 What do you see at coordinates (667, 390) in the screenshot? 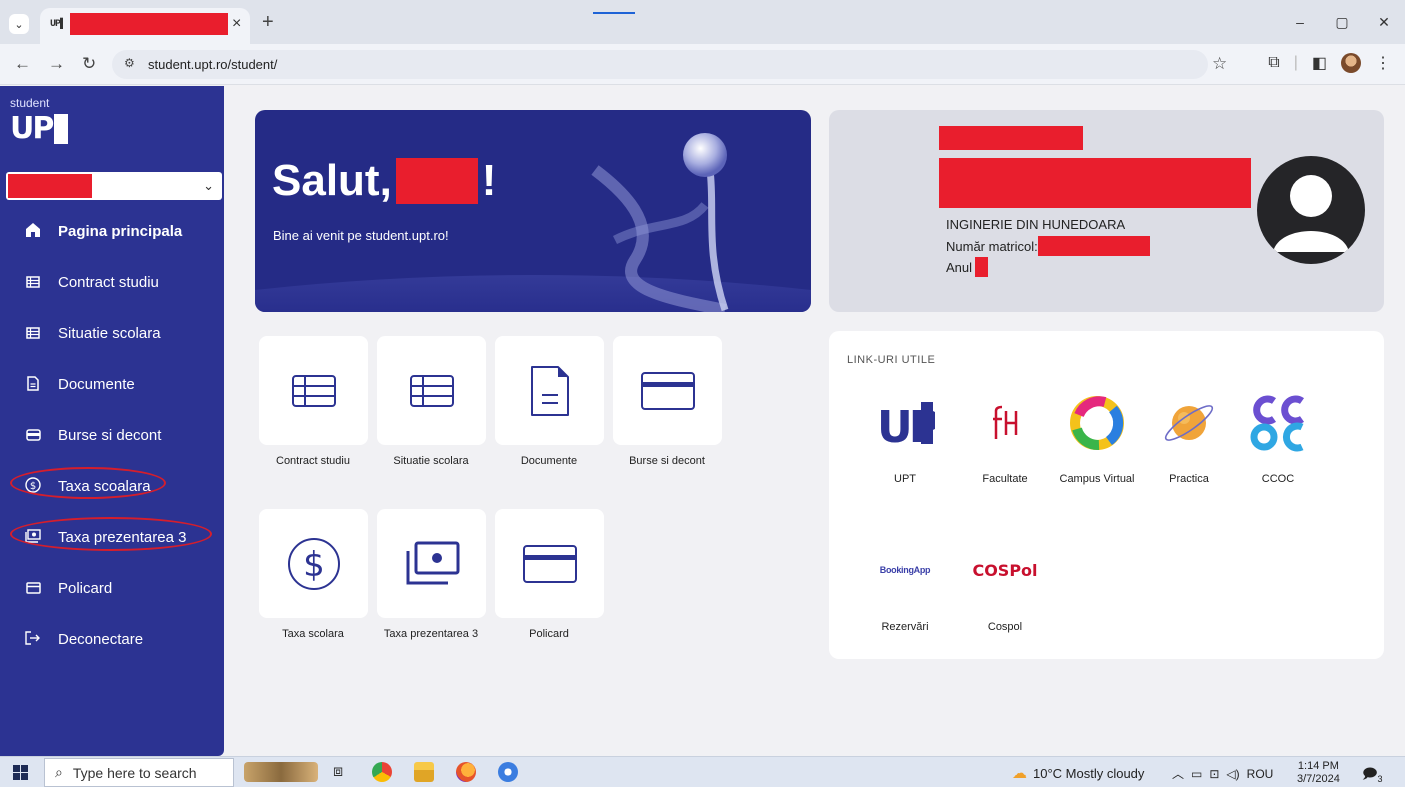
I see `tile-burse-si-decont` at bounding box center [667, 390].